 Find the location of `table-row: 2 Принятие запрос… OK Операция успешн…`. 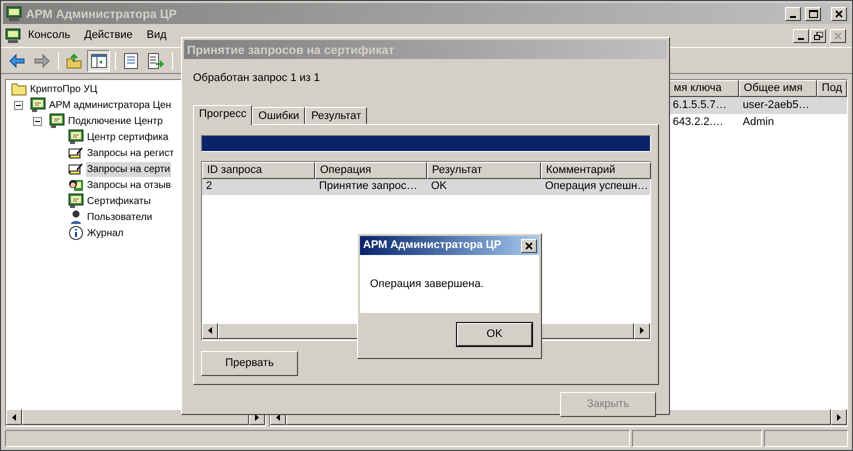

table-row: 2 Принятие запрос… OK Операция успешн… is located at coordinates (426, 186).